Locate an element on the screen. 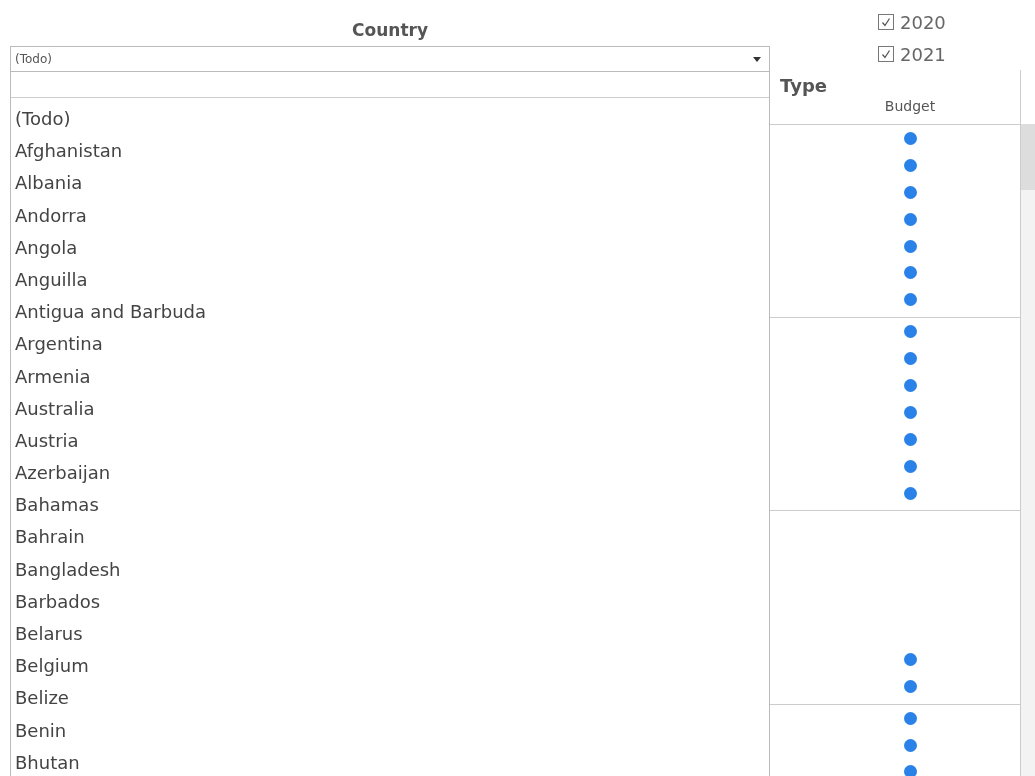  country-option: Antigua and Barbuda is located at coordinates (390, 312).